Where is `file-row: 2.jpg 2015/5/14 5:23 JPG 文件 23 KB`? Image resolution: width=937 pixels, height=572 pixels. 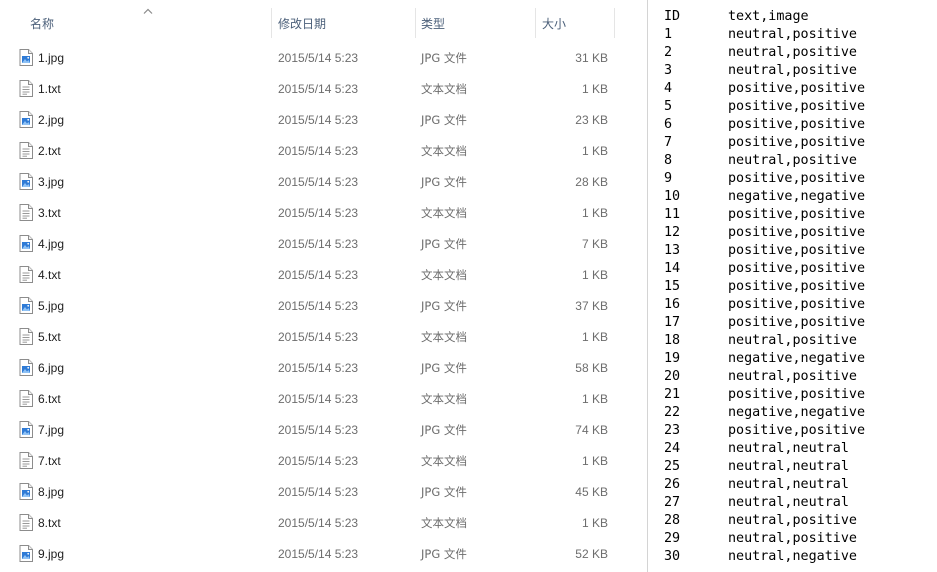 file-row: 2.jpg 2015/5/14 5:23 JPG 文件 23 KB is located at coordinates (323, 119).